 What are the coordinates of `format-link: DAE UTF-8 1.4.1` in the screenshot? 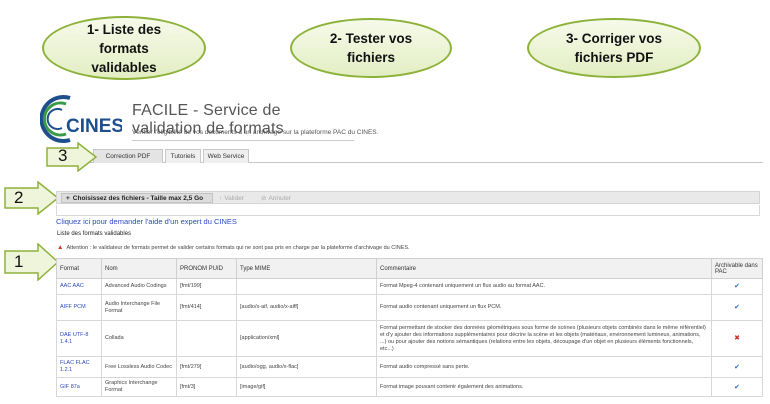 It's located at (79, 338).